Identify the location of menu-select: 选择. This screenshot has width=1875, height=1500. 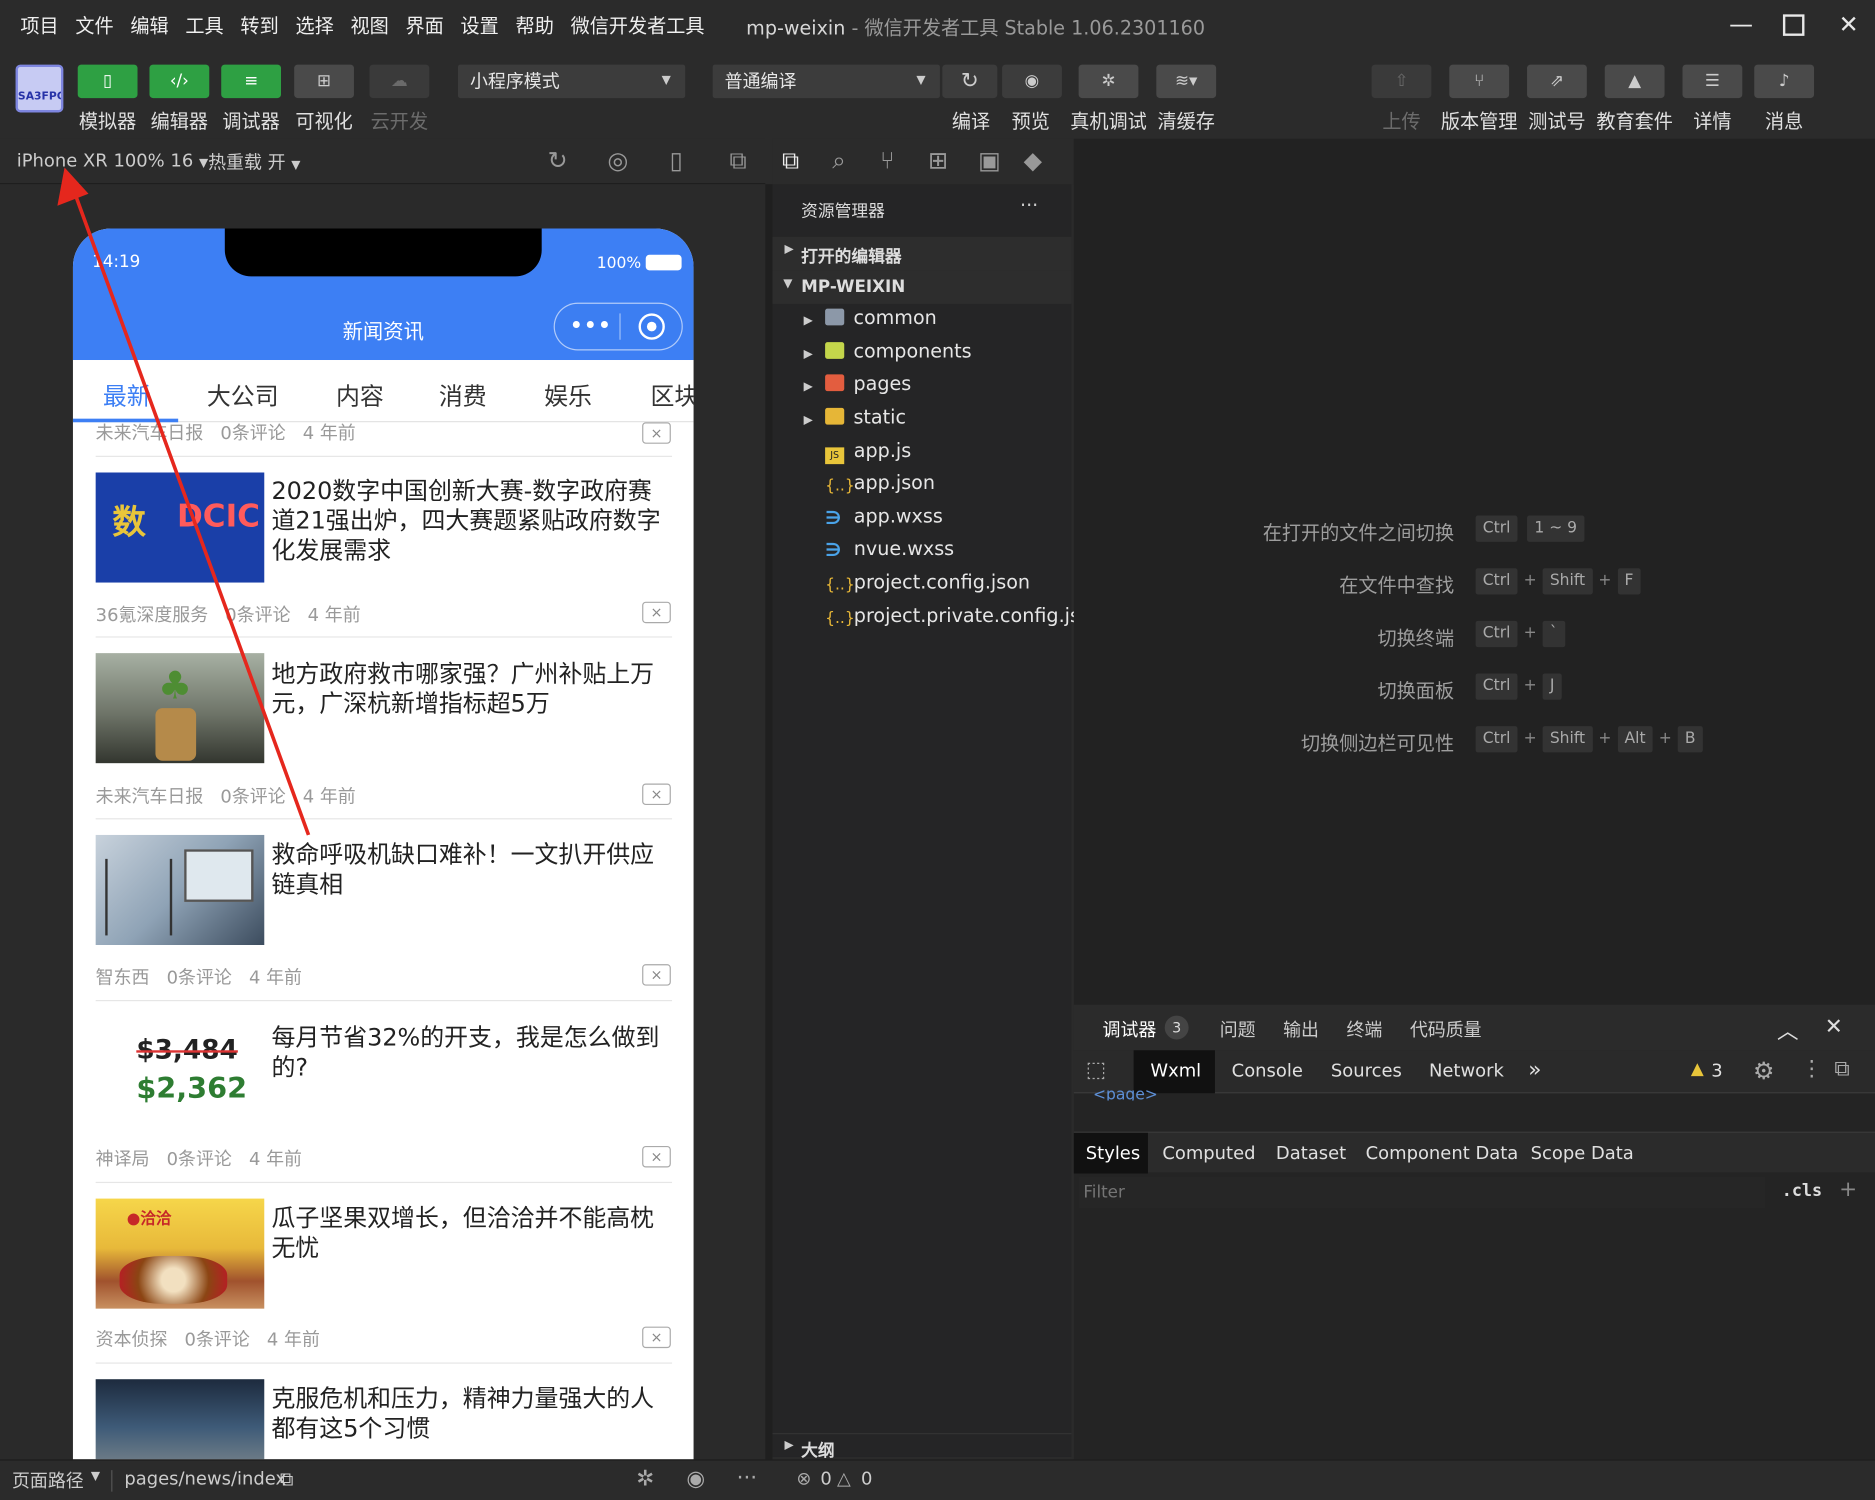
(314, 24).